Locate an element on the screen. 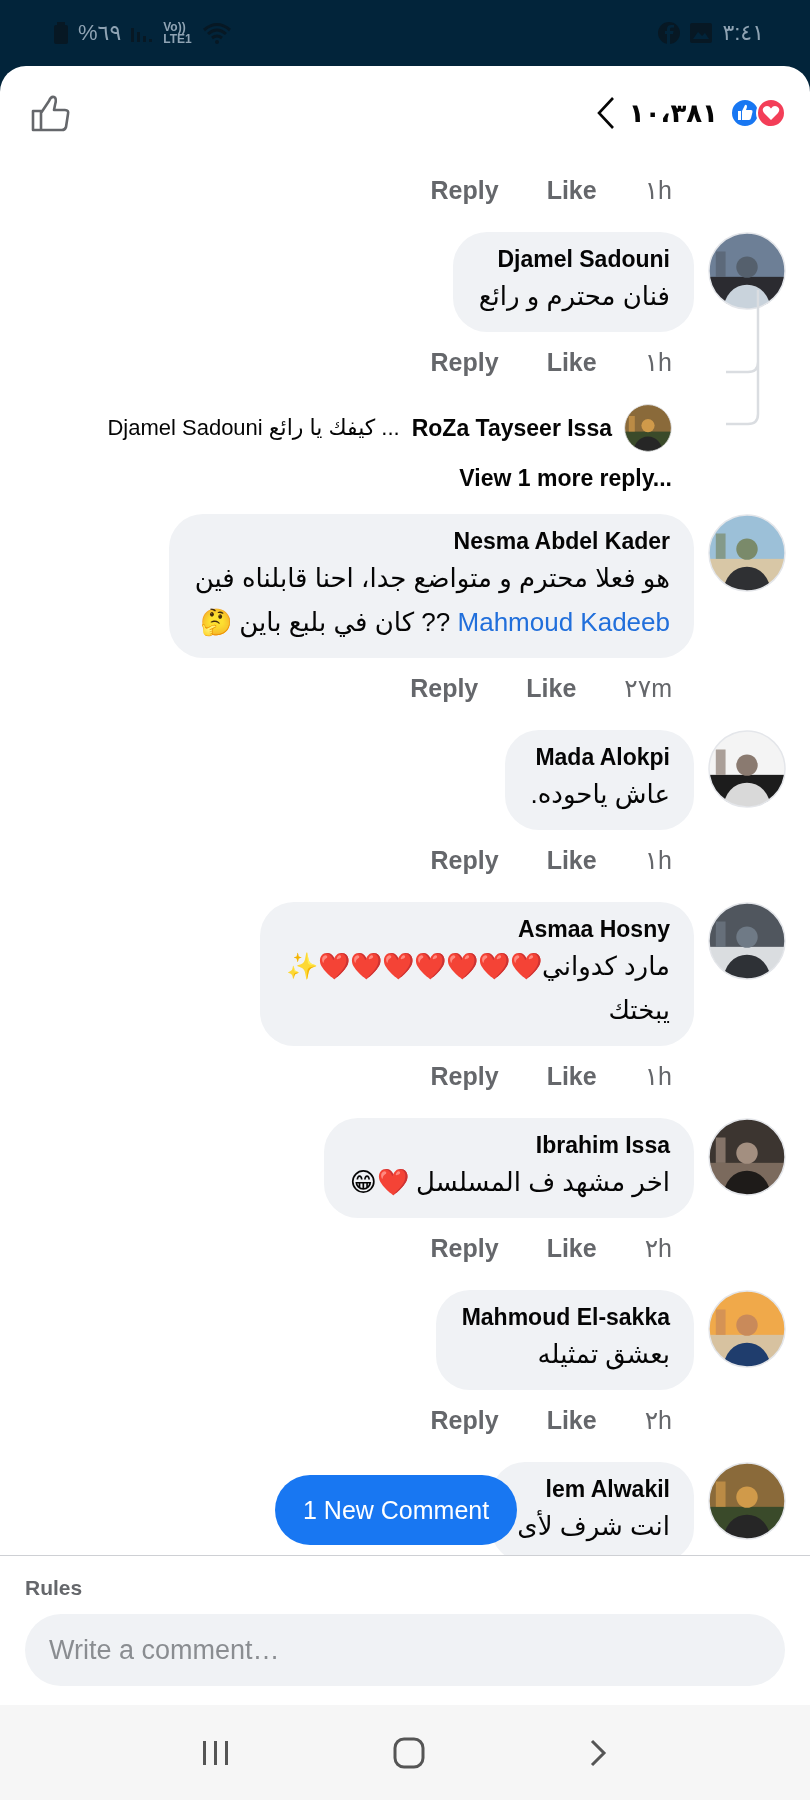 This screenshot has width=810, height=1800. comment-text: اخر مشهد ف المسلسل ❤😁 is located at coordinates (509, 1183).